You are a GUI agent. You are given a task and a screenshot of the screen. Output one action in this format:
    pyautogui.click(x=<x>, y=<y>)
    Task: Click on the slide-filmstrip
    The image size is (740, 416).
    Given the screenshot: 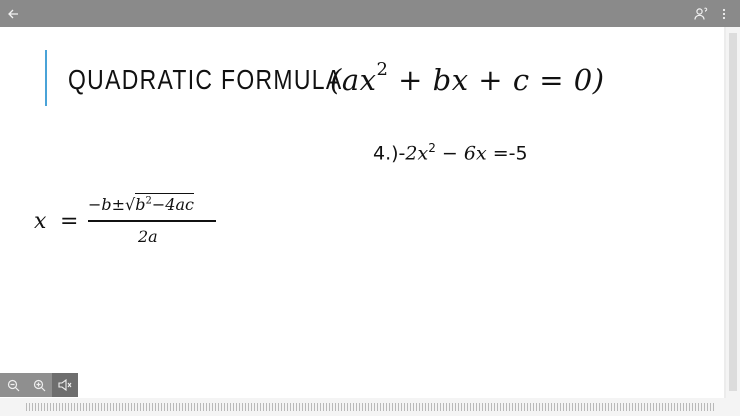 What is the action you would take?
    pyautogui.click(x=370, y=407)
    